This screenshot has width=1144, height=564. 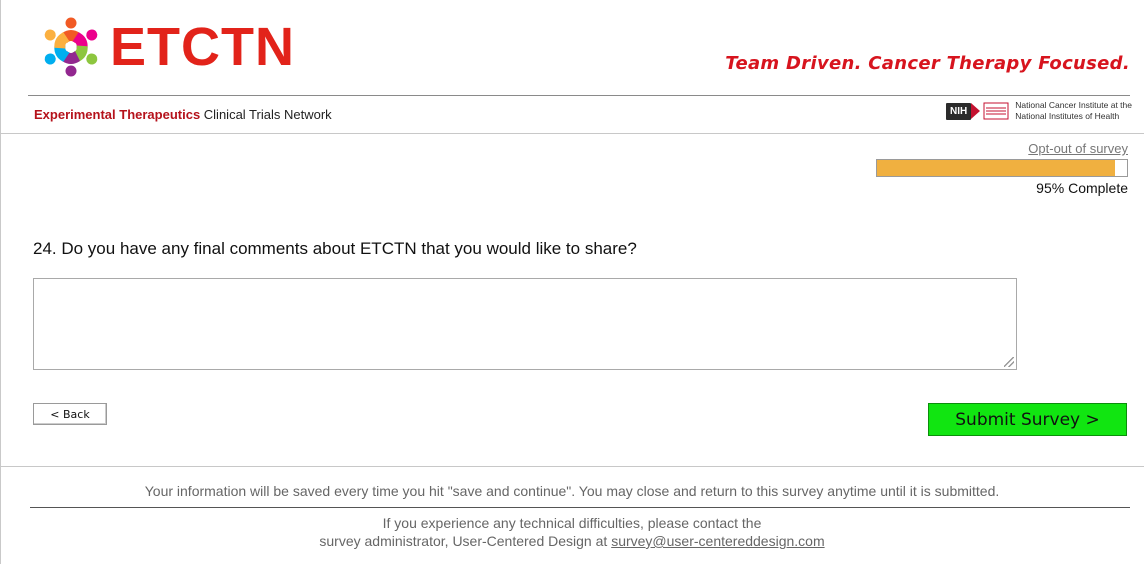 I want to click on header-bottom-rule, so click(x=572, y=133).